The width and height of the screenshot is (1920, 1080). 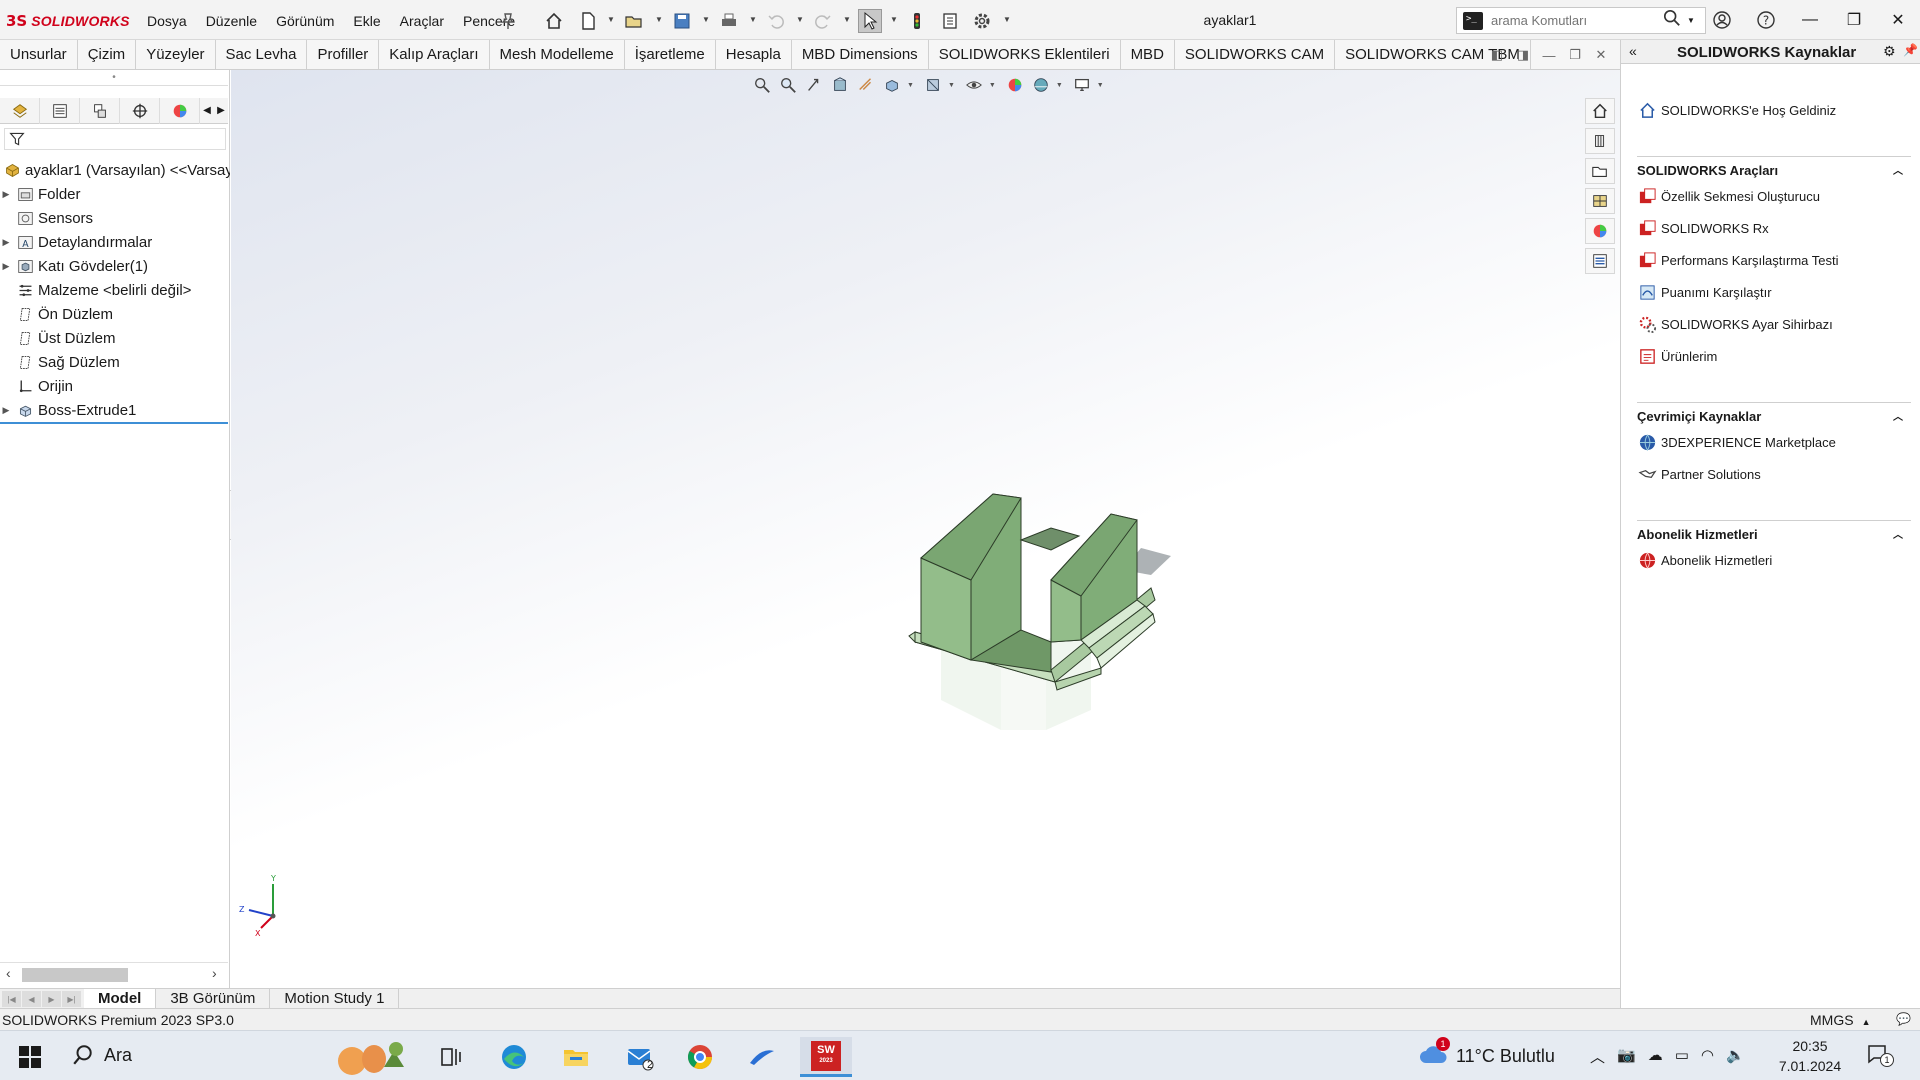 I want to click on dimxpert-tab-icon, so click(x=140, y=111).